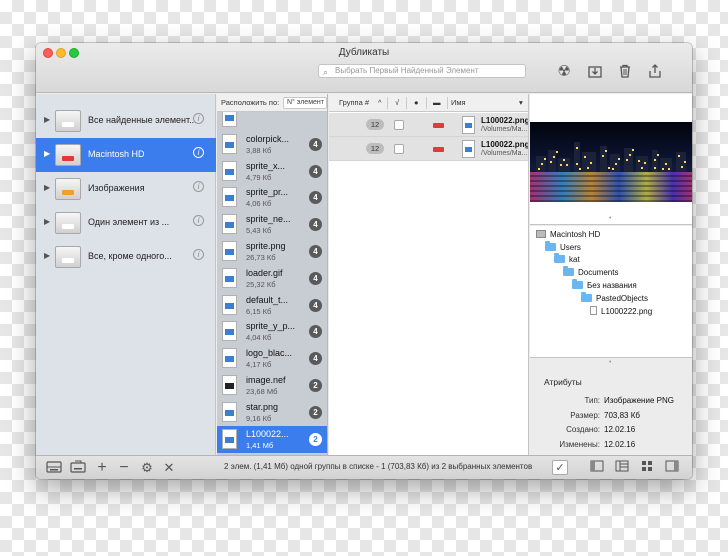 The width and height of the screenshot is (728, 556). I want to click on path-tree-item: Users, so click(563, 247).